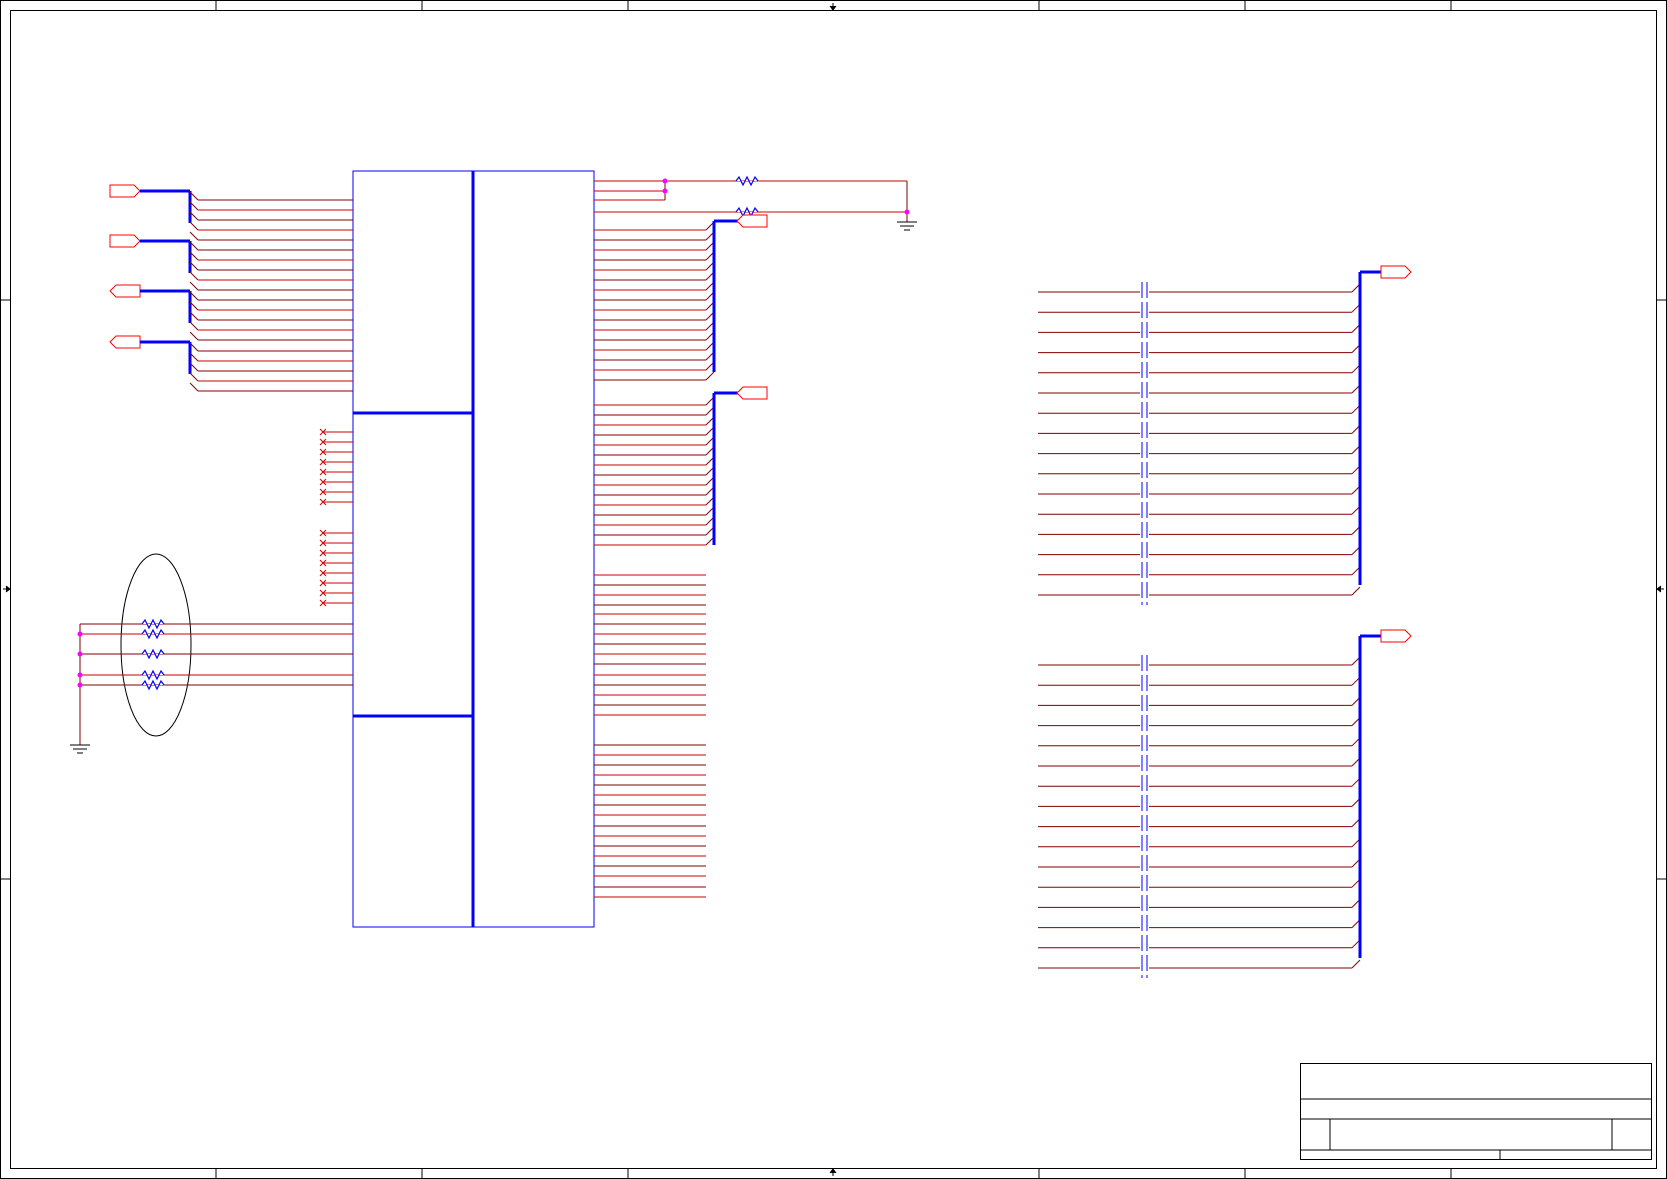 The width and height of the screenshot is (1667, 1179). I want to click on title-block, so click(1476, 1111).